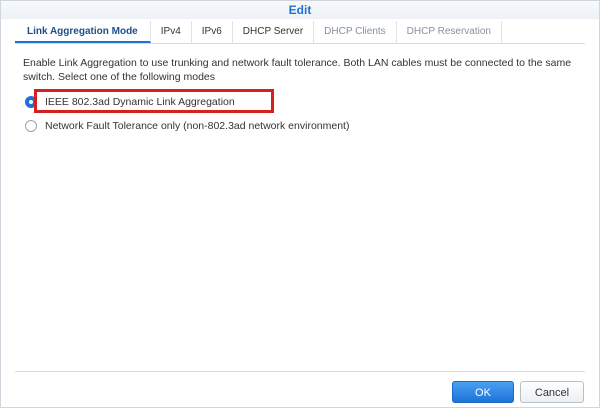  Describe the element at coordinates (171, 32) in the screenshot. I see `tab-ipv4: IPv4` at that location.